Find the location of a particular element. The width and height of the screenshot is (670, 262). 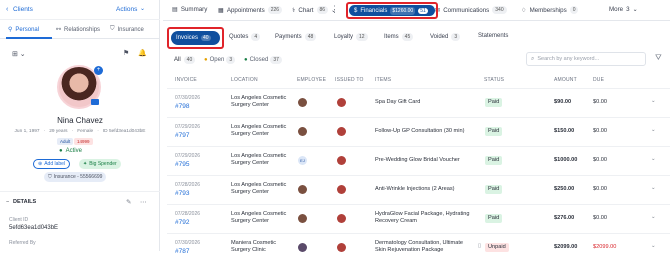

subtab-loyalty: Loyalty 12 is located at coordinates (351, 37).